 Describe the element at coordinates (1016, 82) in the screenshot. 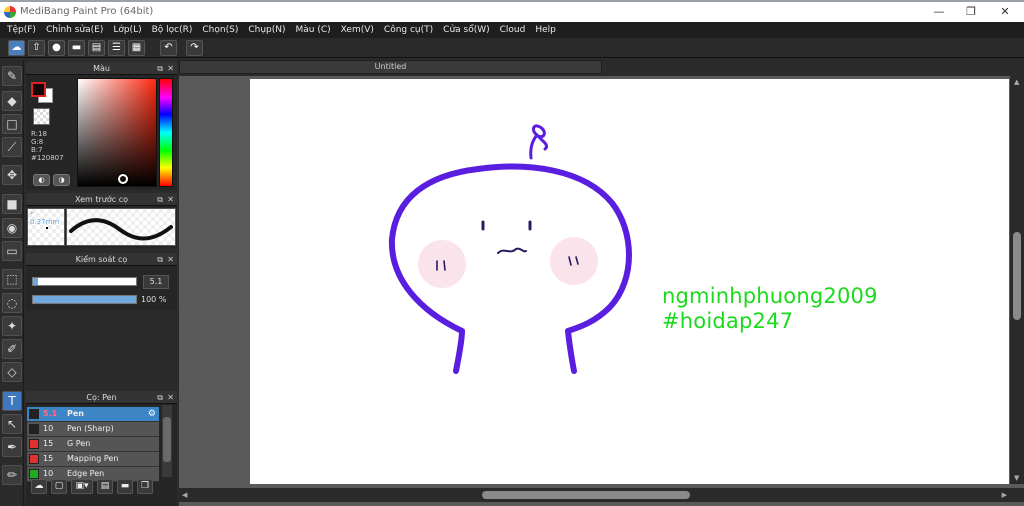

I see `scroll-up-icon: ▲` at that location.